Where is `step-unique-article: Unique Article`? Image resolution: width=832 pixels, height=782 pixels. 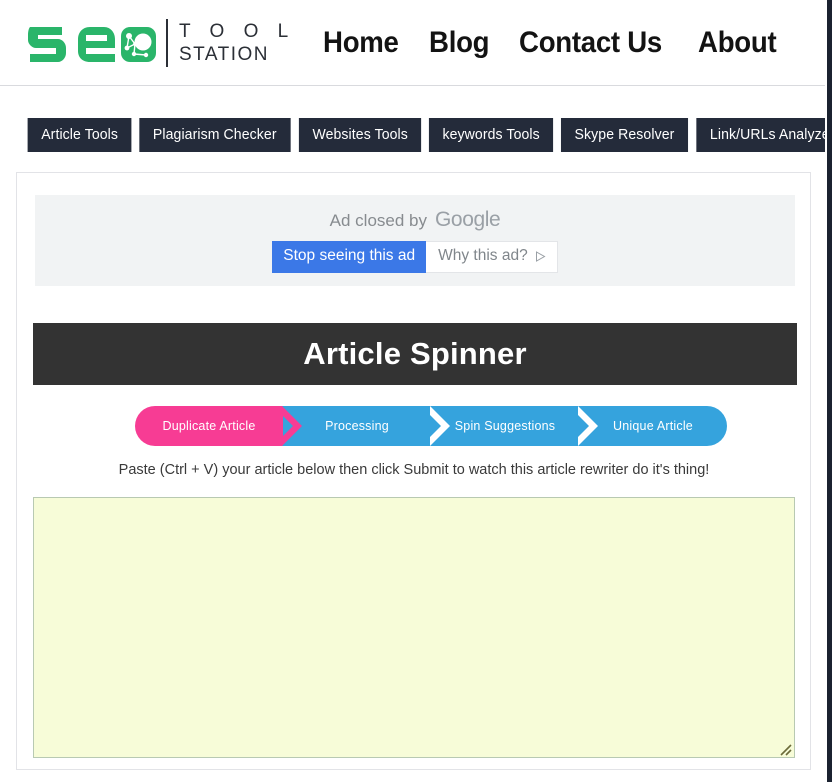
step-unique-article: Unique Article is located at coordinates (653, 426).